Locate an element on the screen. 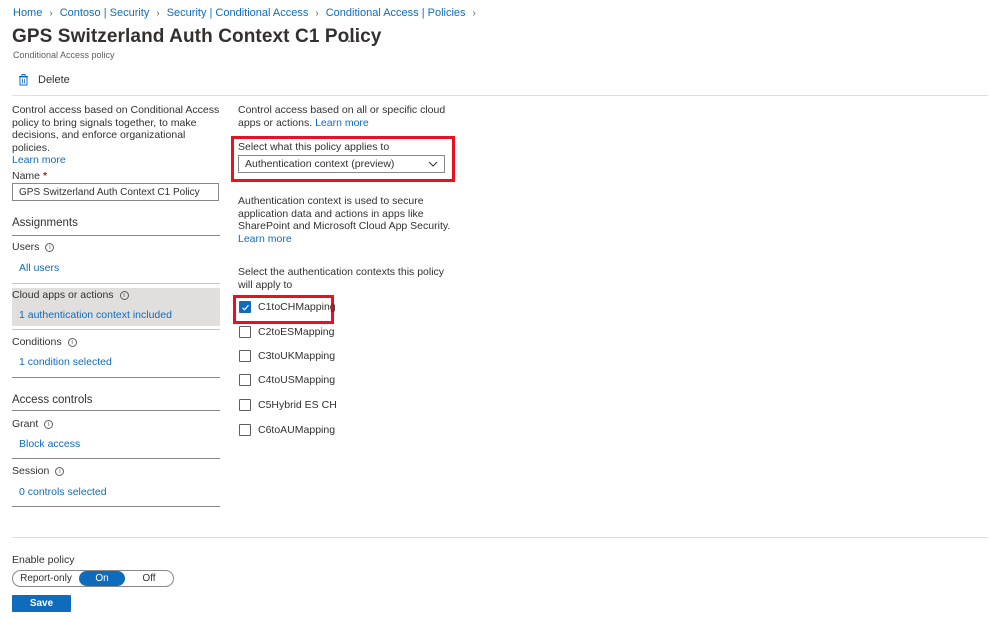  enable-policy-toggle: Report-only On Off is located at coordinates (93, 578).